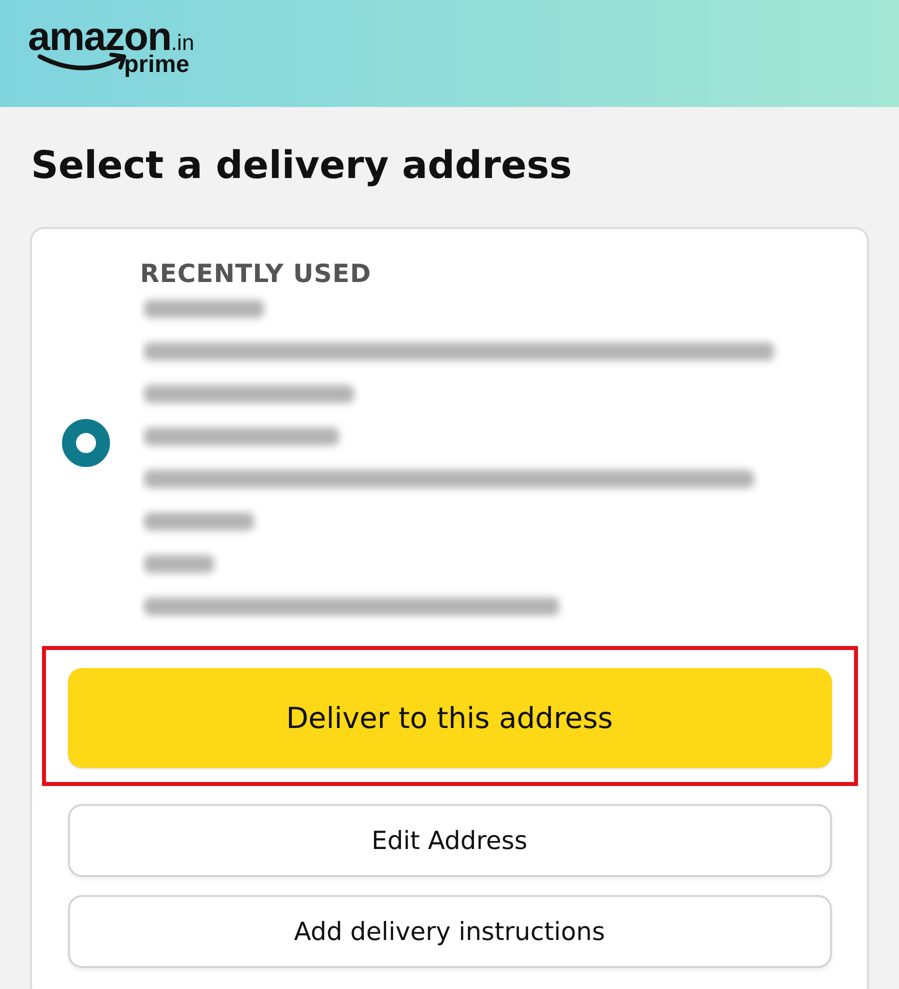  I want to click on logo-prime: prime, so click(157, 64).